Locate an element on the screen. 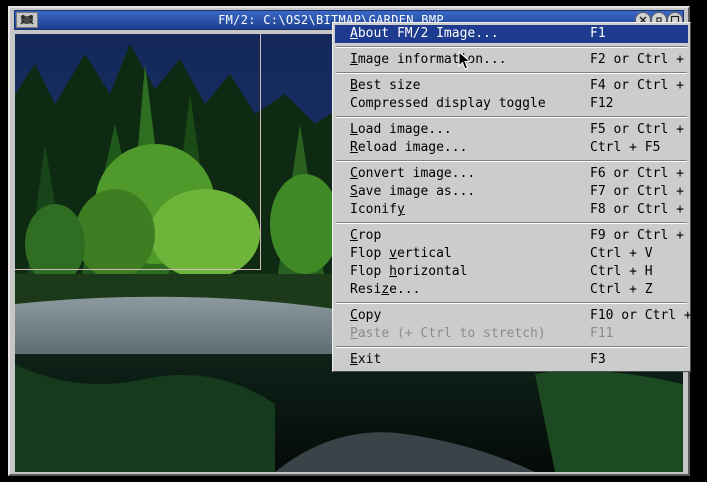  menu-item-shortcut: Ctrl + F5 is located at coordinates (625, 147).